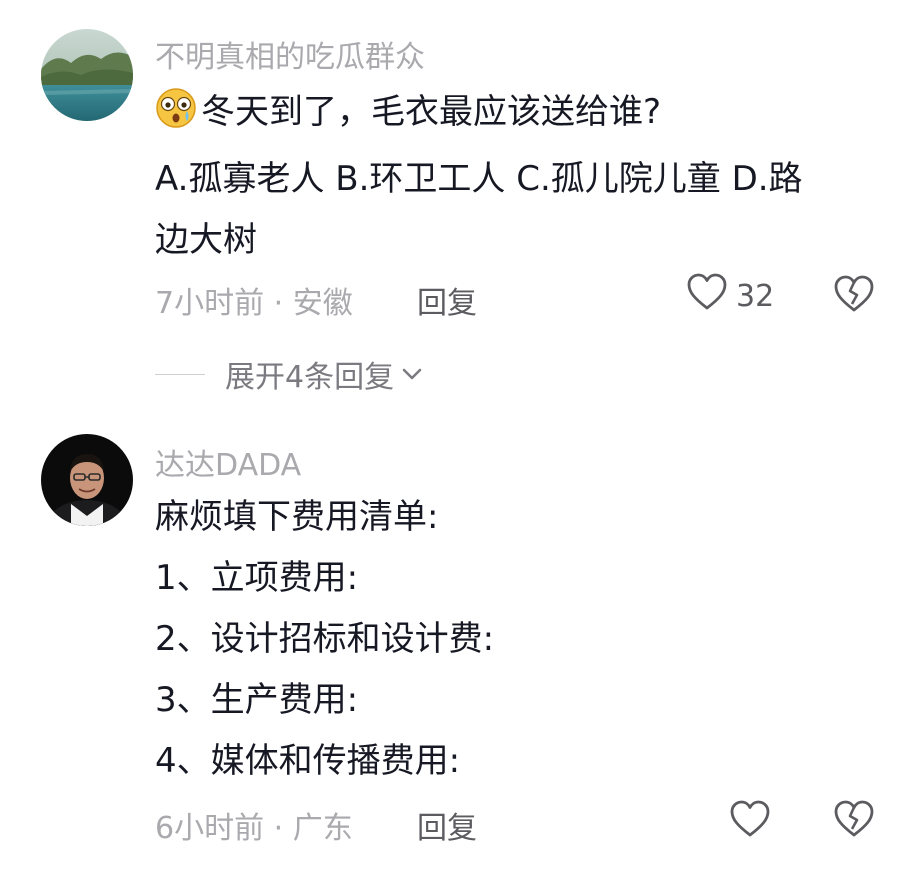 The height and width of the screenshot is (879, 922). What do you see at coordinates (325, 639) in the screenshot?
I see `comment-line: 2、设计招标和设计费:` at bounding box center [325, 639].